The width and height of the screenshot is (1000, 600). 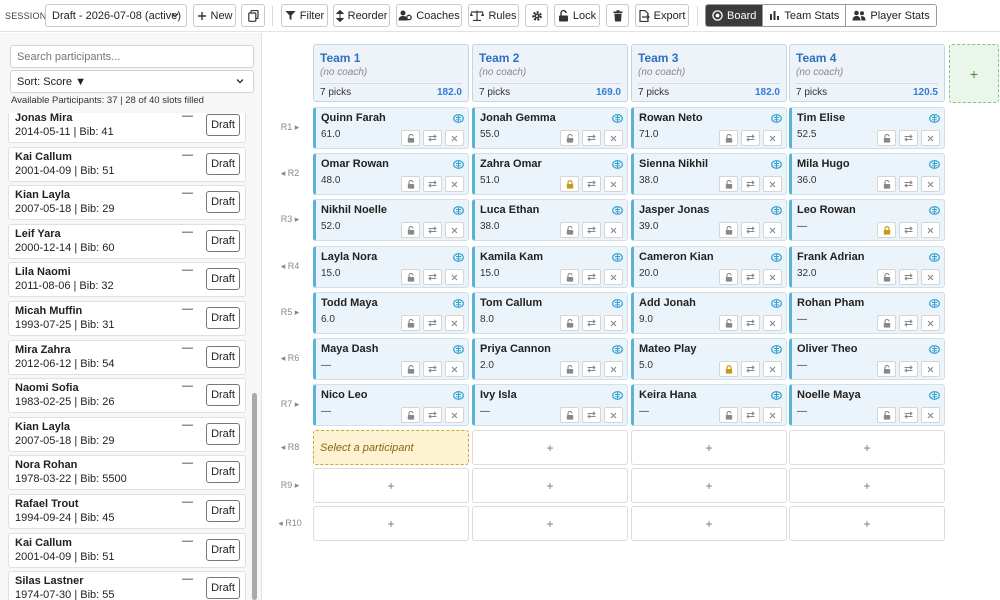 I want to click on pick-card: Oliver Theo —, so click(x=867, y=359).